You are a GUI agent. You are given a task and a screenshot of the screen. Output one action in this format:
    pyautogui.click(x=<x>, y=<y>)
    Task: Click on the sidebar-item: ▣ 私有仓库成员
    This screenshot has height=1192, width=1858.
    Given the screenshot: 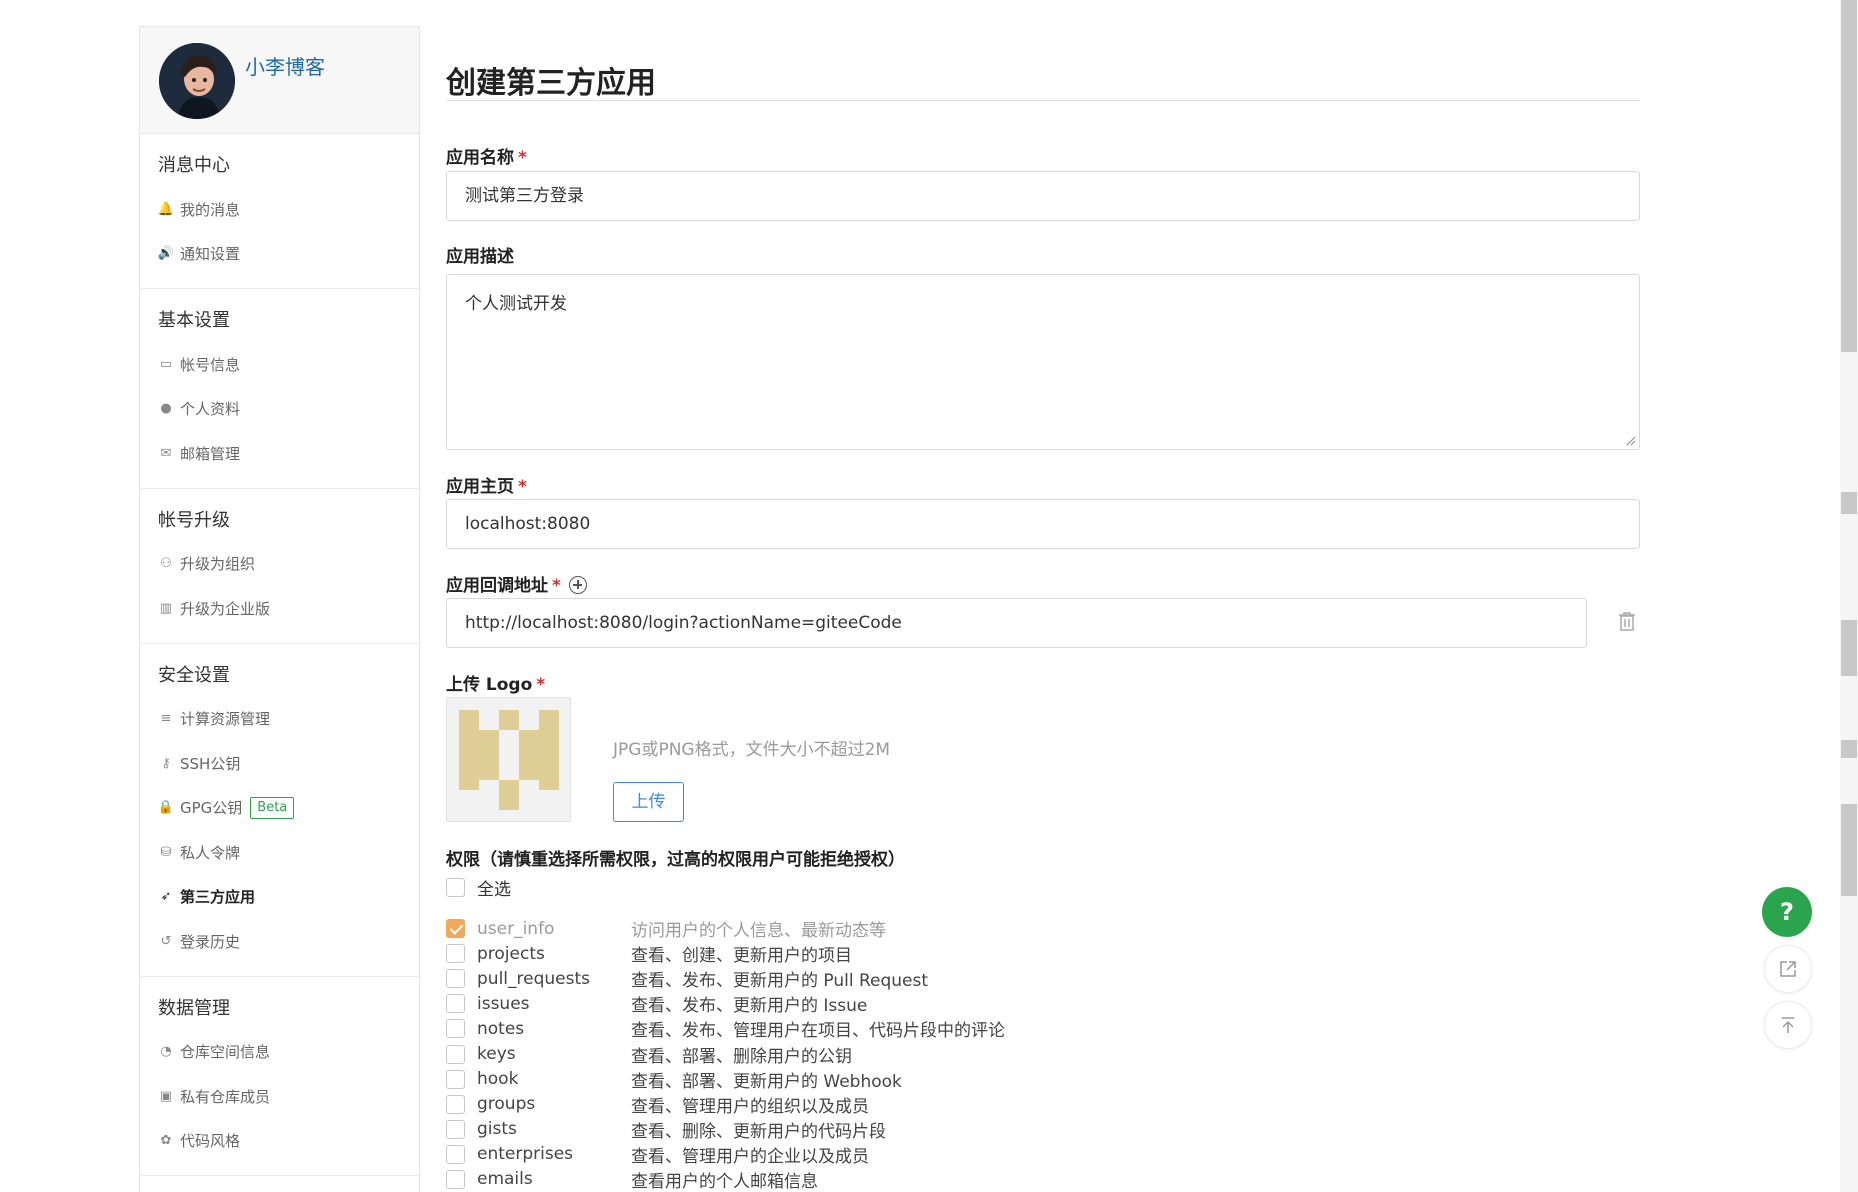 What is the action you would take?
    pyautogui.click(x=279, y=1096)
    